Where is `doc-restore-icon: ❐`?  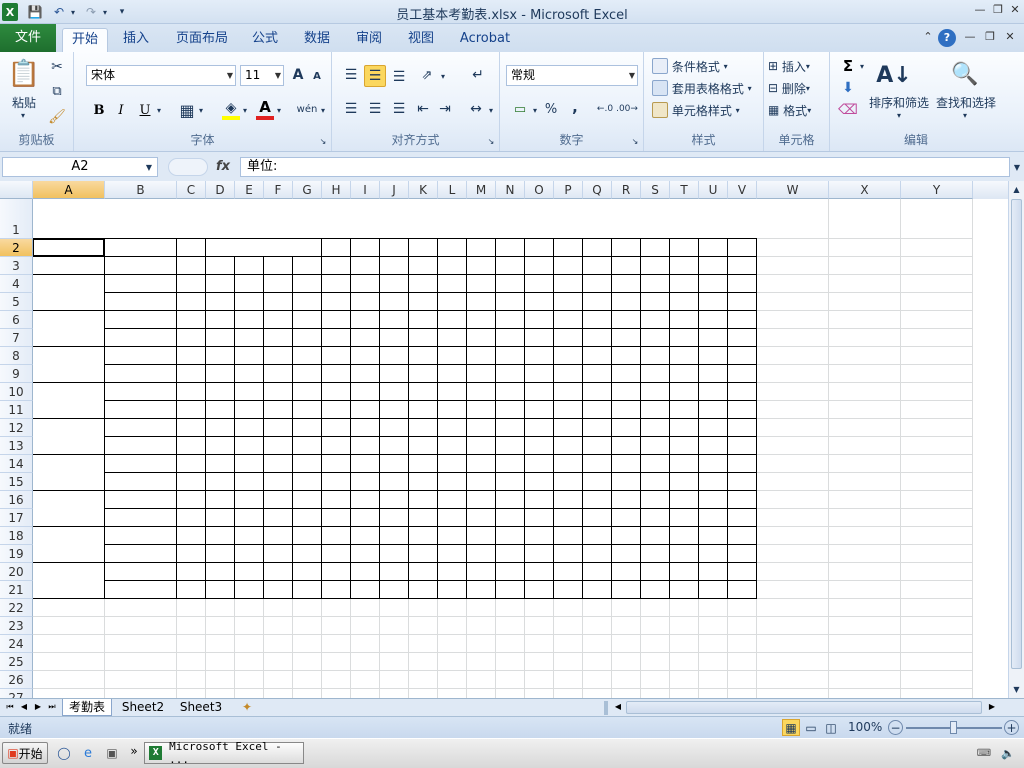
doc-restore-icon: ❐ is located at coordinates (990, 38).